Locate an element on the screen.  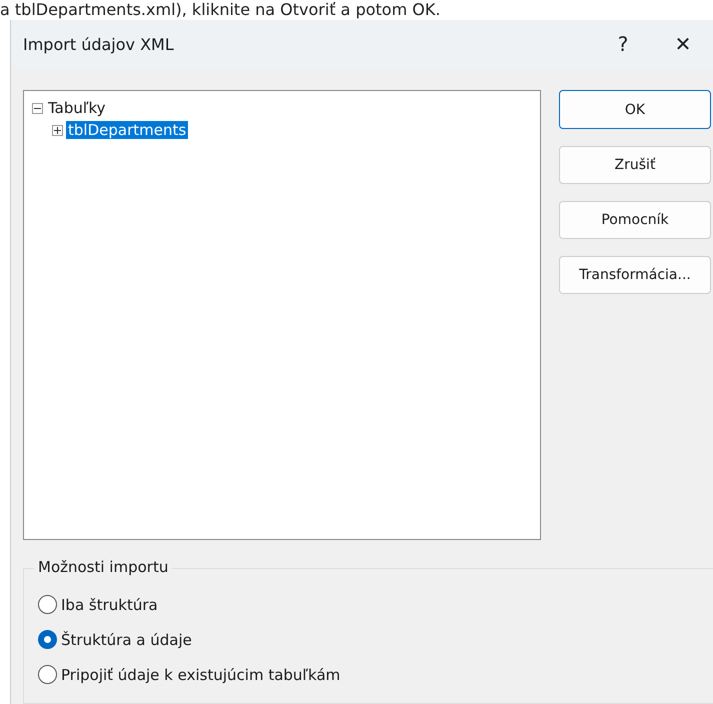
background-text: a tblDepartments.xml), kliknite na Otvoriť a potom OK. is located at coordinates (221, 10).